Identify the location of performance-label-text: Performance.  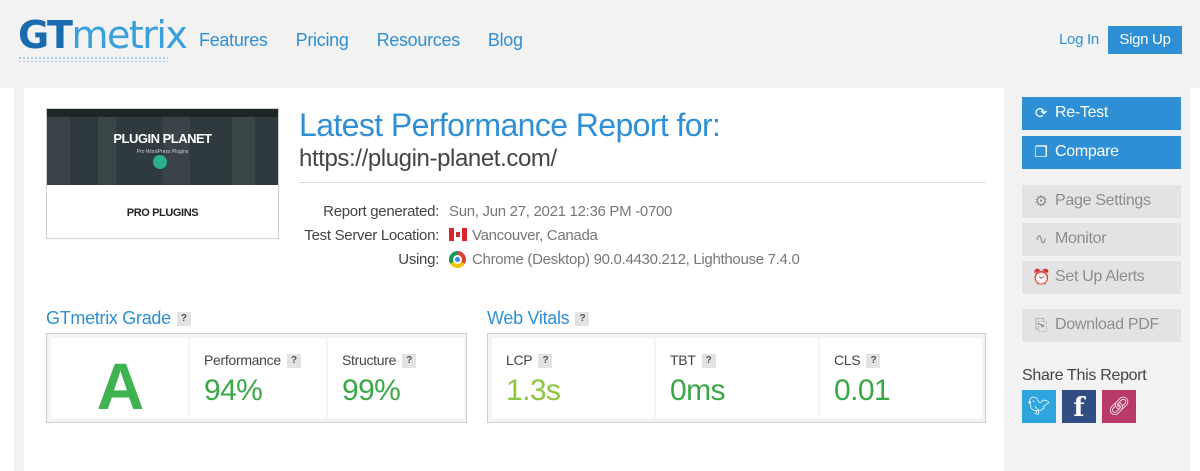
(242, 360).